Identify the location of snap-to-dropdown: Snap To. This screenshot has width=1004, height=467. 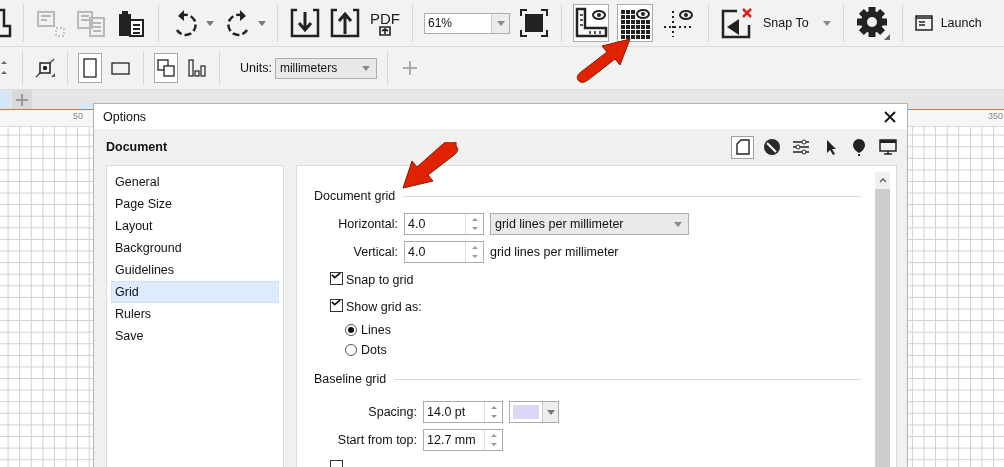
(797, 23).